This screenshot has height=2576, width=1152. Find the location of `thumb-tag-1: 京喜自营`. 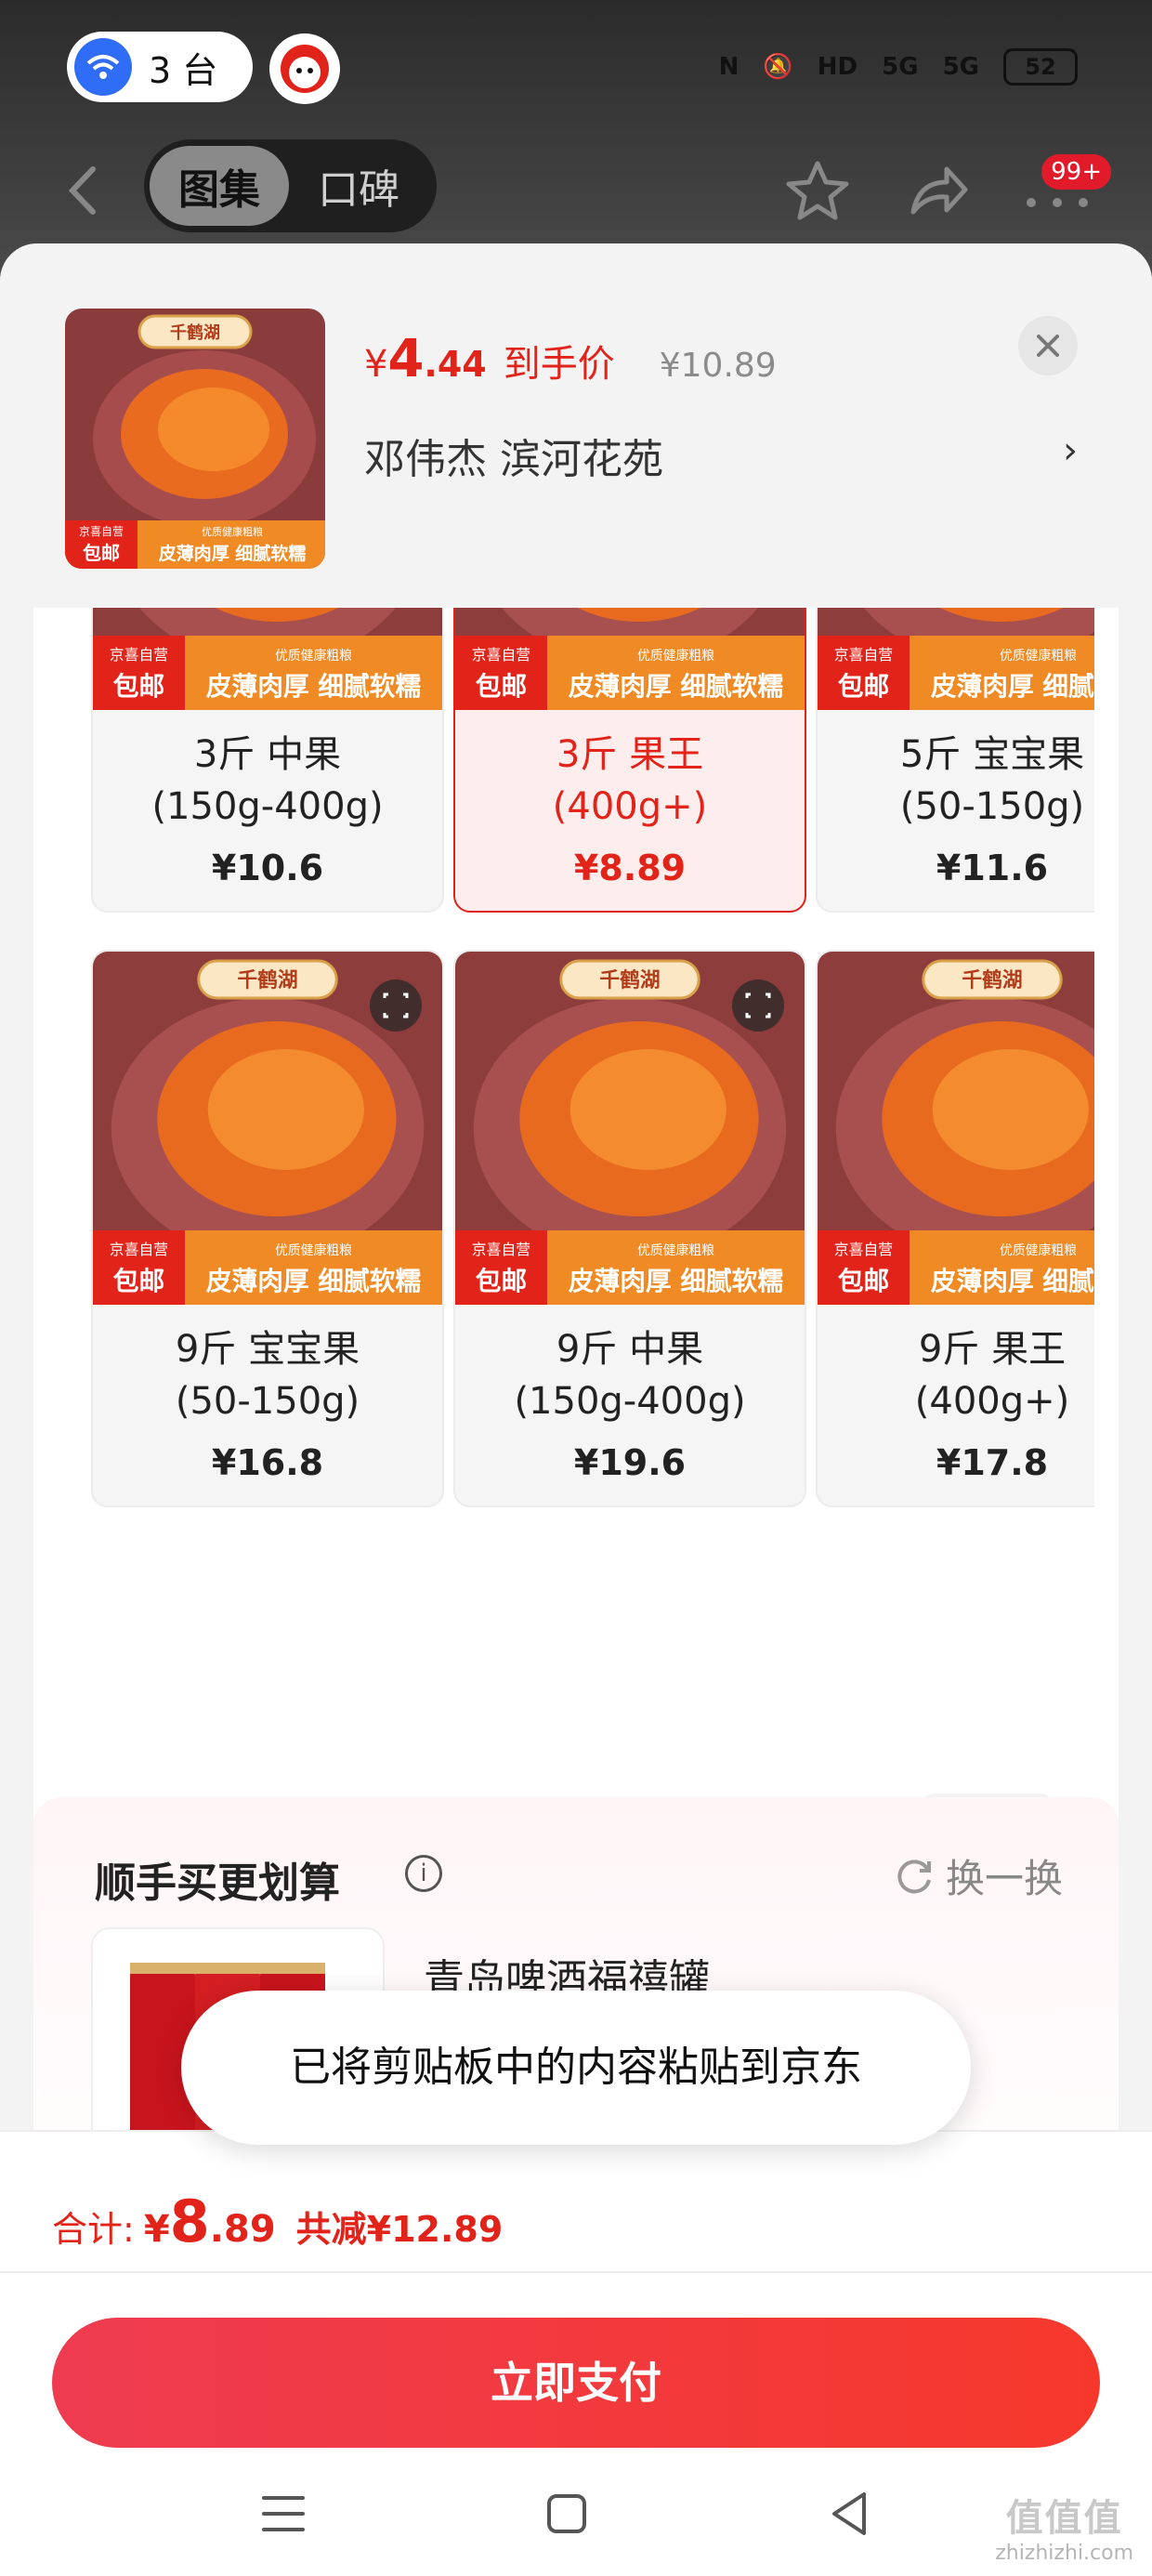

thumb-tag-1: 京喜自营 is located at coordinates (101, 531).